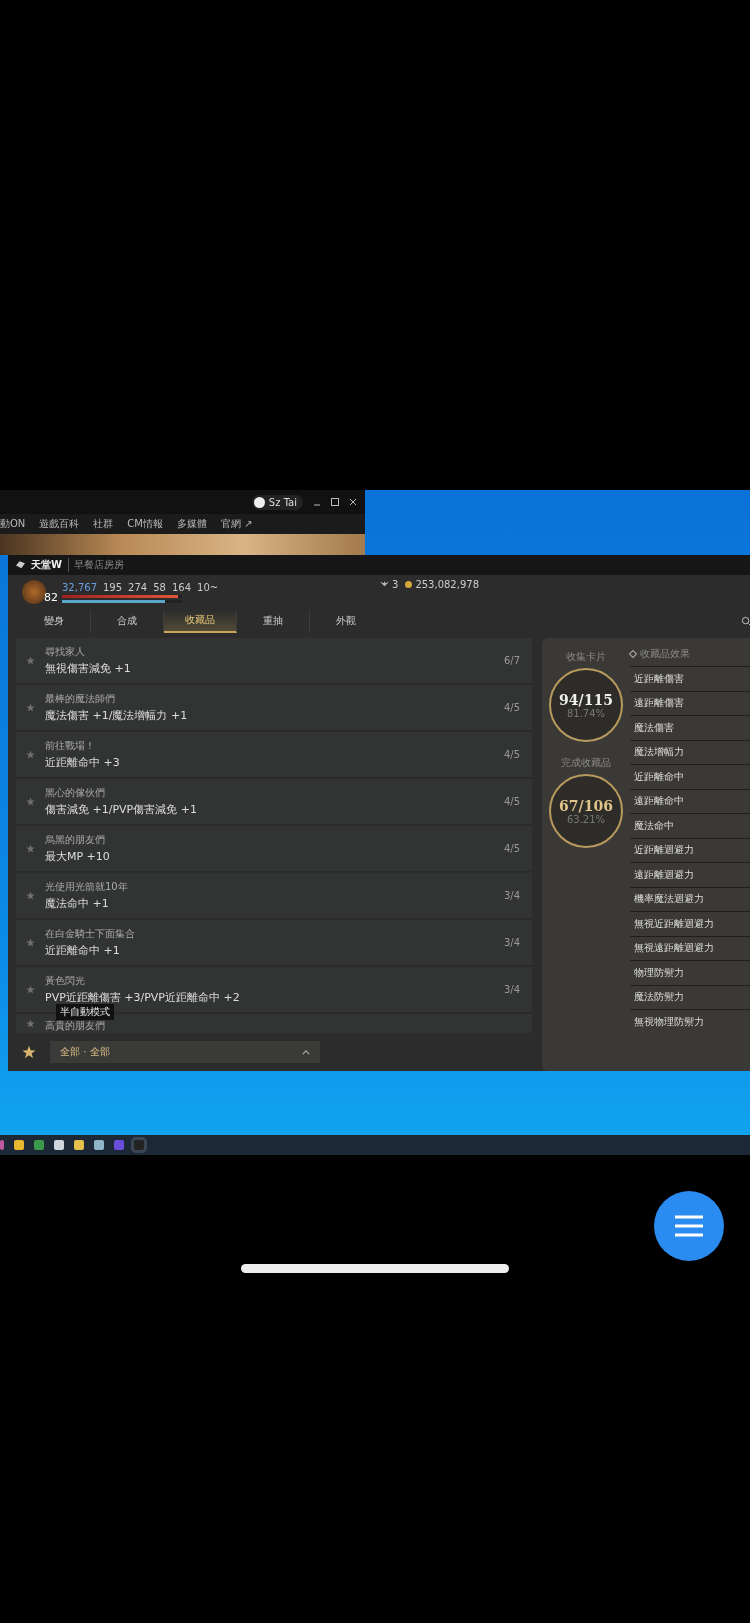 The height and width of the screenshot is (1623, 750). What do you see at coordinates (237, 524) in the screenshot?
I see `nav-link: 官網 ↗` at bounding box center [237, 524].